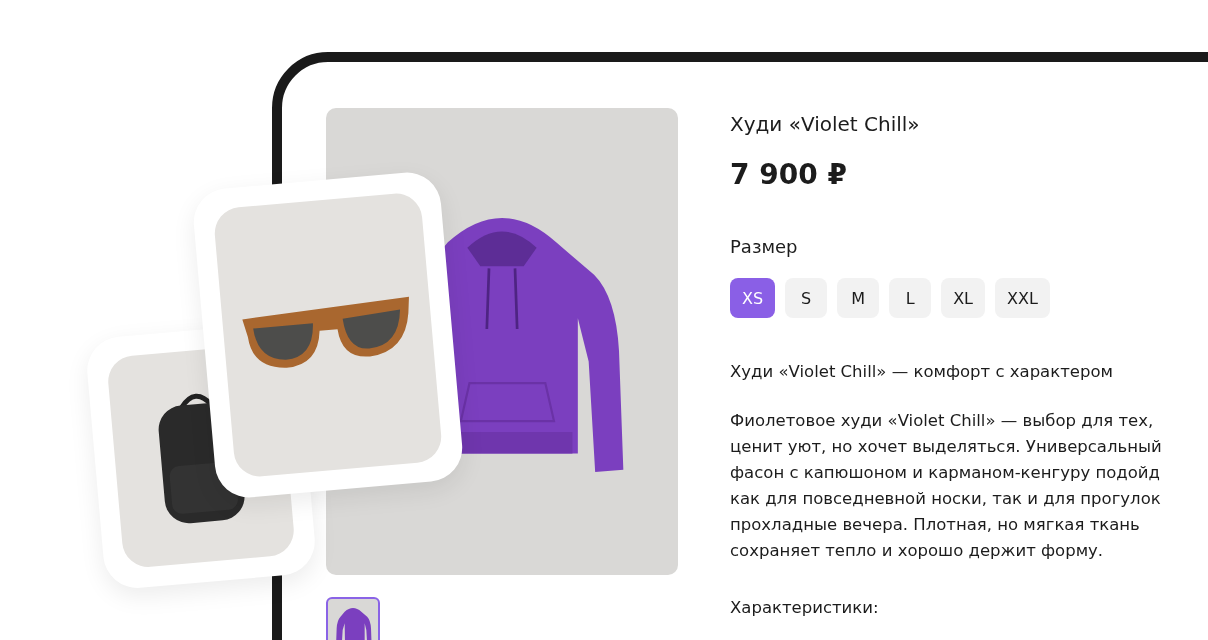  I want to click on product-price: 7 900 ₽, so click(789, 175).